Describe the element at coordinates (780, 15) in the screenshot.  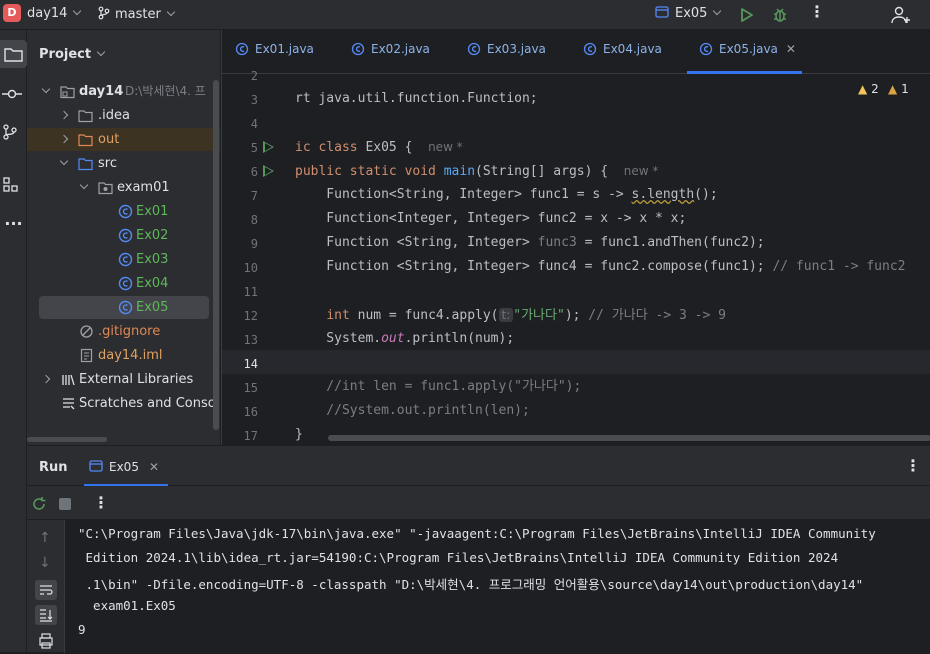
I see `debug-icon` at that location.